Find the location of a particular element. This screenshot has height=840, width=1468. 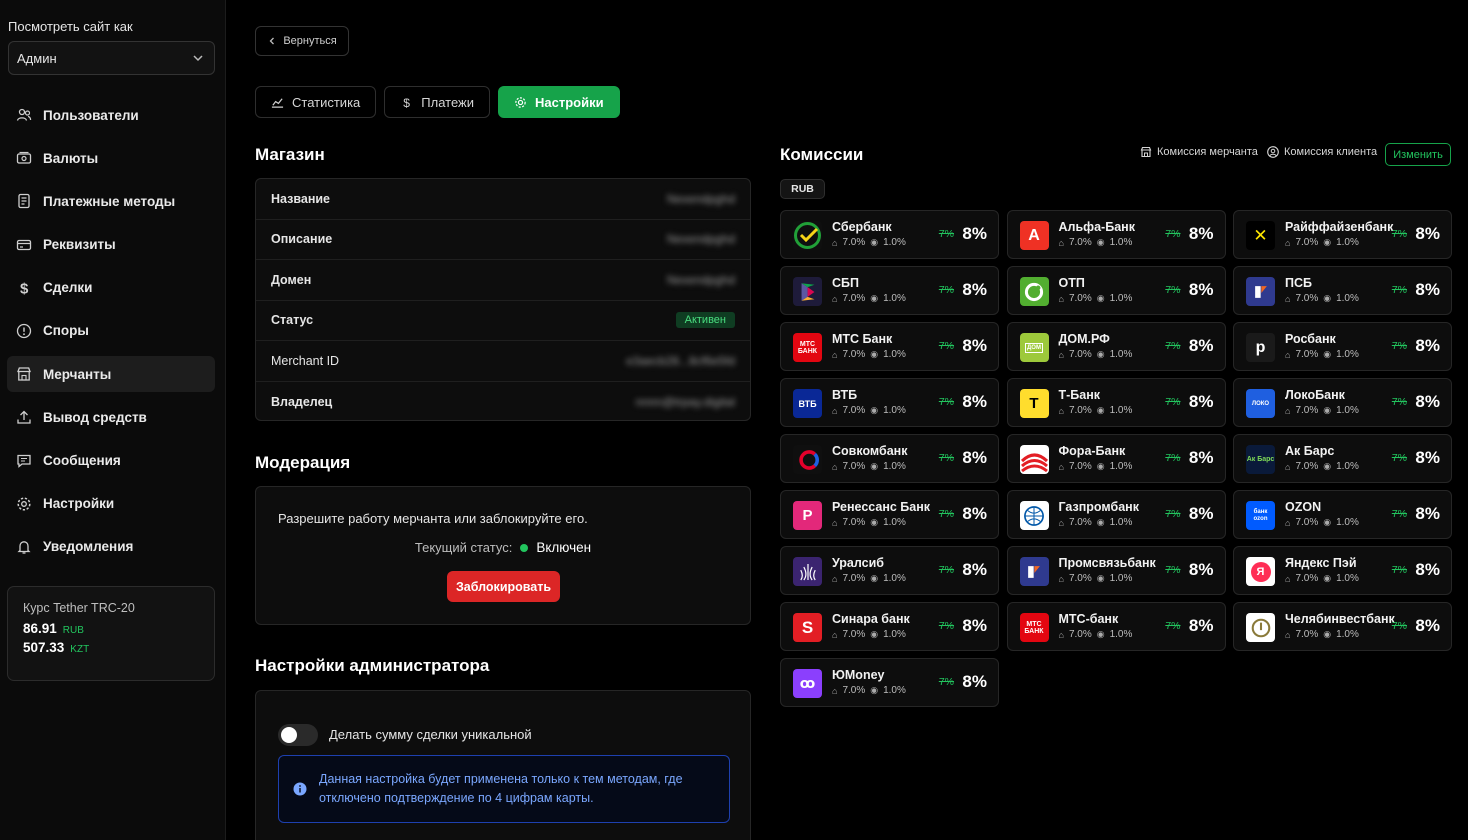

sidebar-item-gear: Настройки is located at coordinates (111, 504).